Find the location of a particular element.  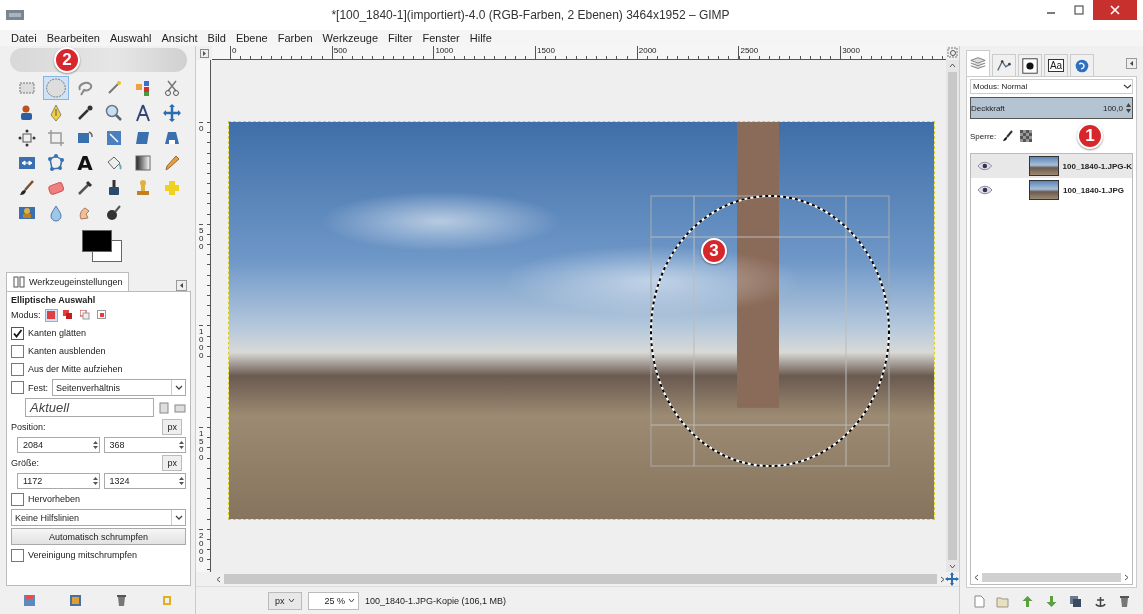

menu-item: Farben is located at coordinates (295, 38).